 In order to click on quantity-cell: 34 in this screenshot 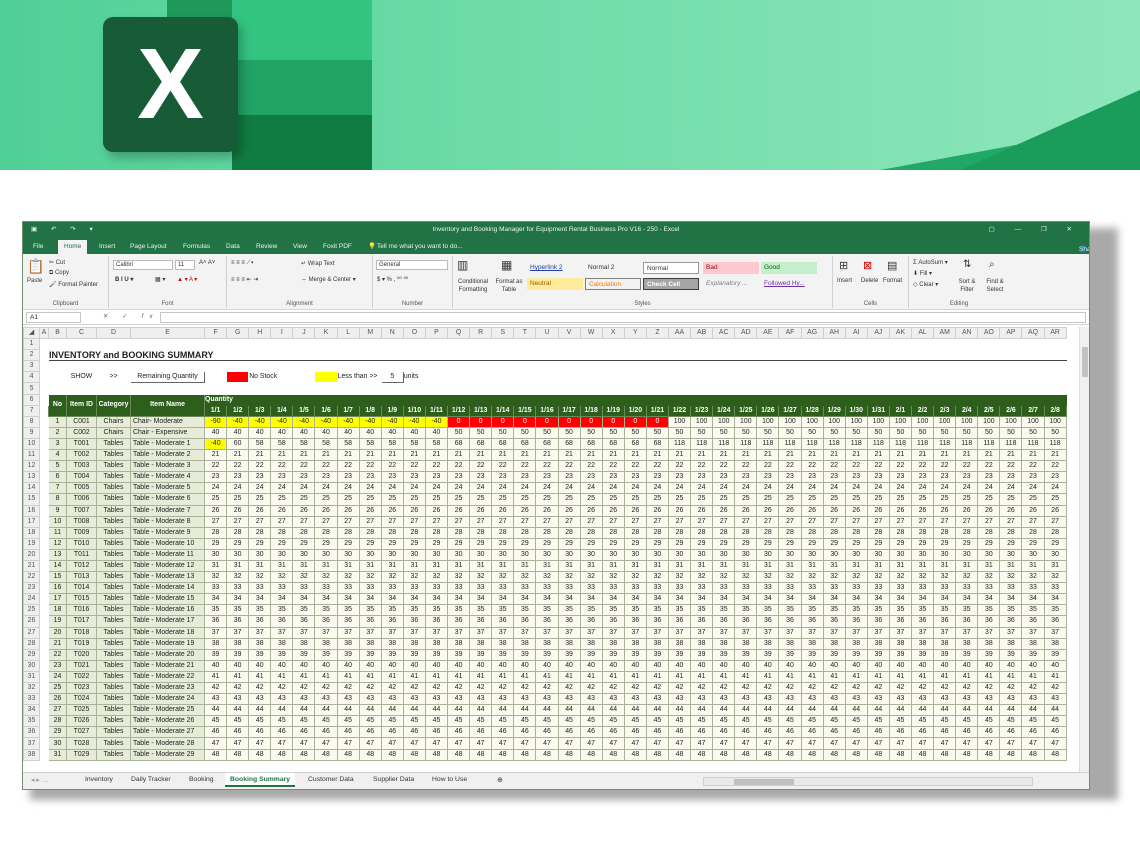, I will do `click(1033, 599)`.